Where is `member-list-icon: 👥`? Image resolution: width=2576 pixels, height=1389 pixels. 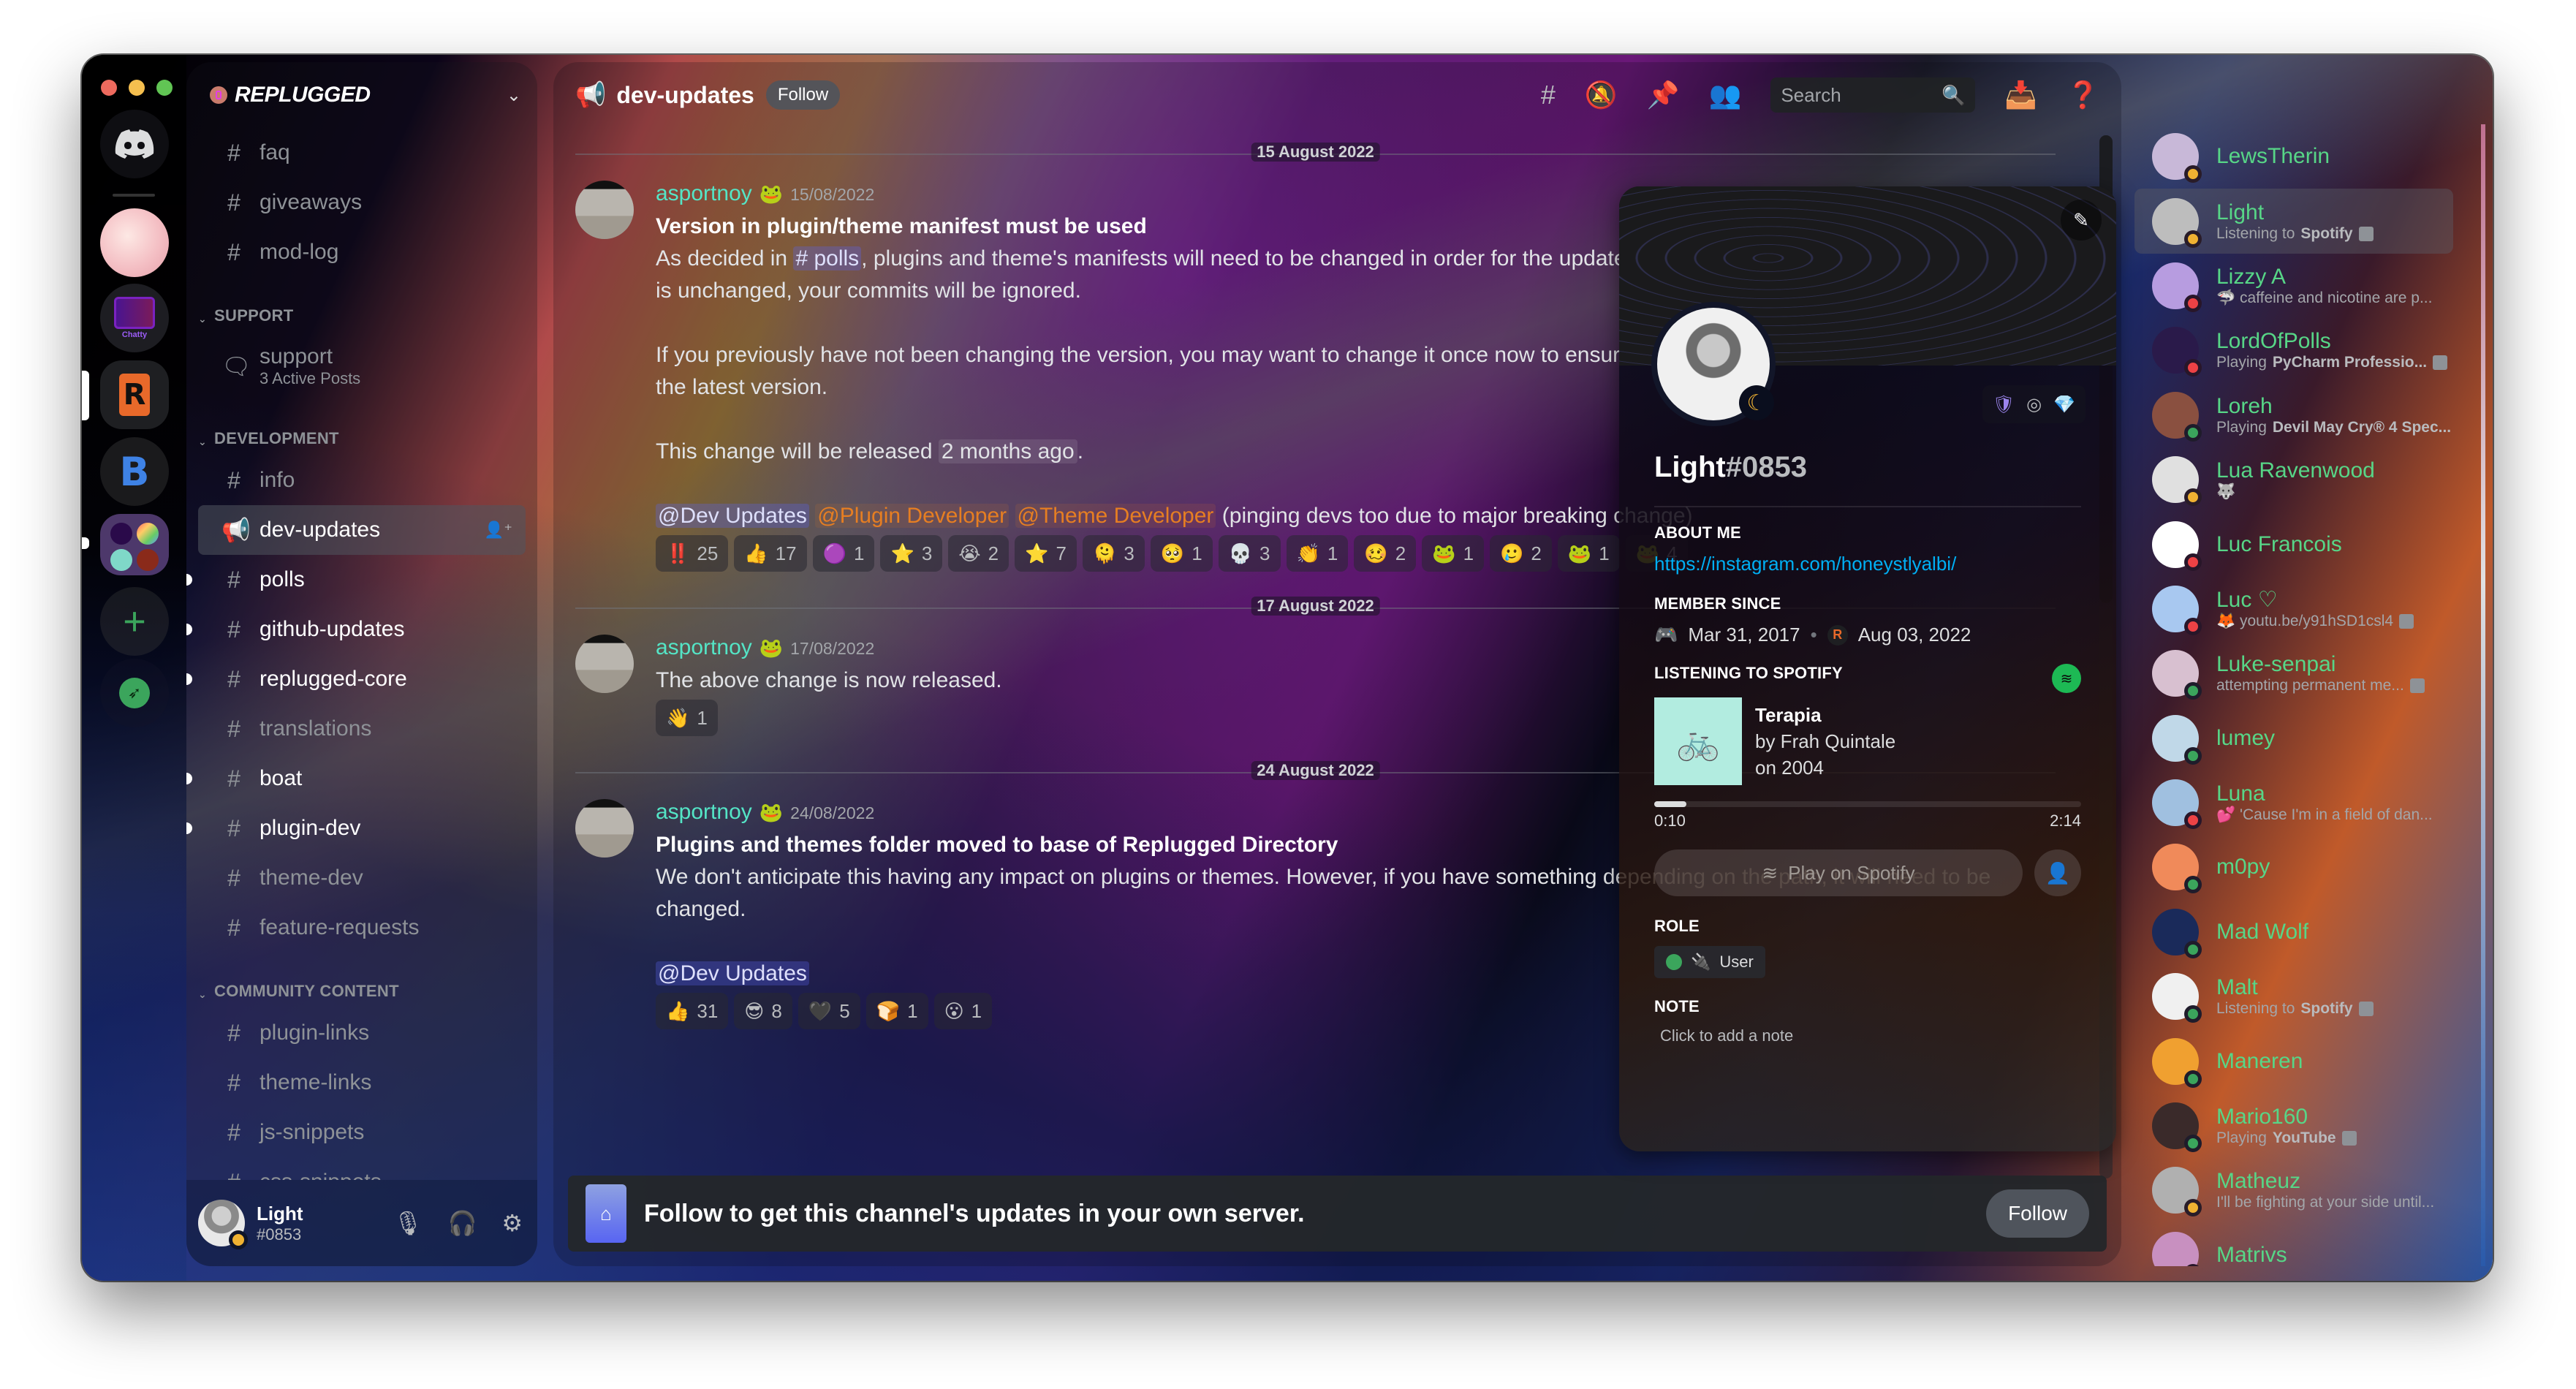 member-list-icon: 👥 is located at coordinates (1725, 95).